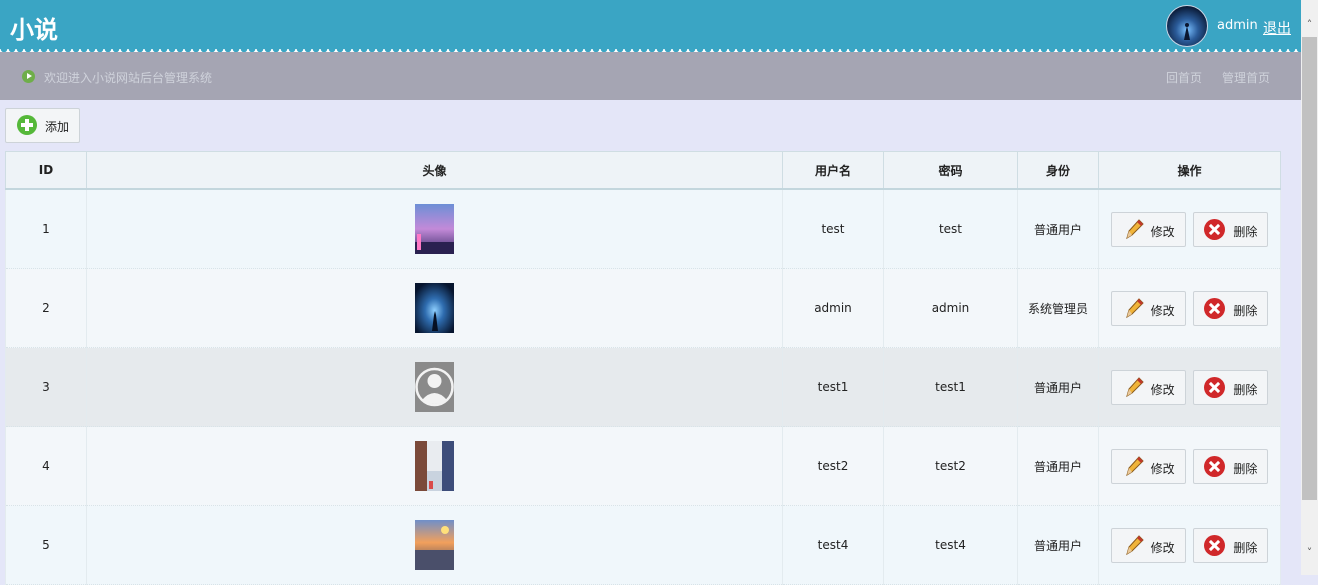  What do you see at coordinates (650, 26) in the screenshot?
I see `top-header` at bounding box center [650, 26].